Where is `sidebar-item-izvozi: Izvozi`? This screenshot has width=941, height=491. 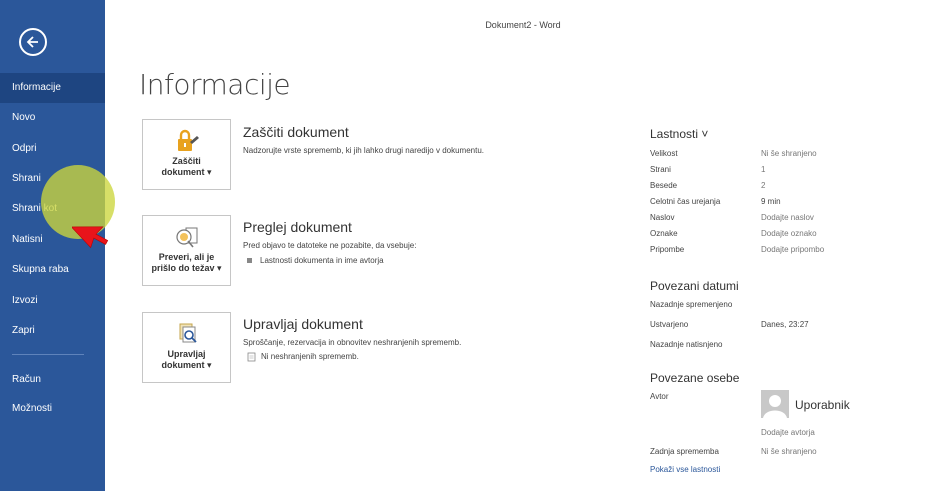
sidebar-item-izvozi: Izvozi is located at coordinates (52, 301).